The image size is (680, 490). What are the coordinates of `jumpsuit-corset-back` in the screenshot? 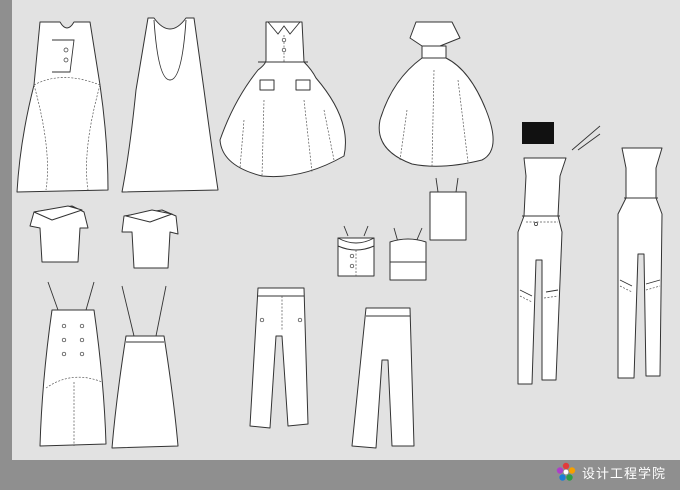 It's located at (640, 263).